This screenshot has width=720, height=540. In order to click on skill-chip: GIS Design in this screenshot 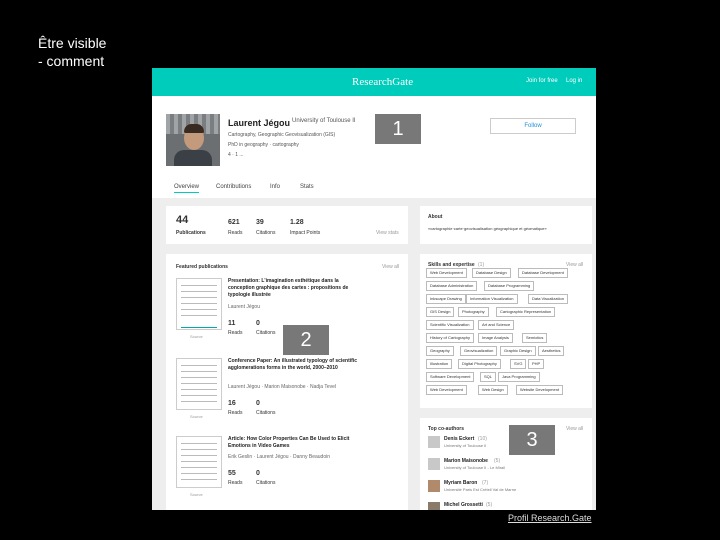, I will do `click(440, 312)`.